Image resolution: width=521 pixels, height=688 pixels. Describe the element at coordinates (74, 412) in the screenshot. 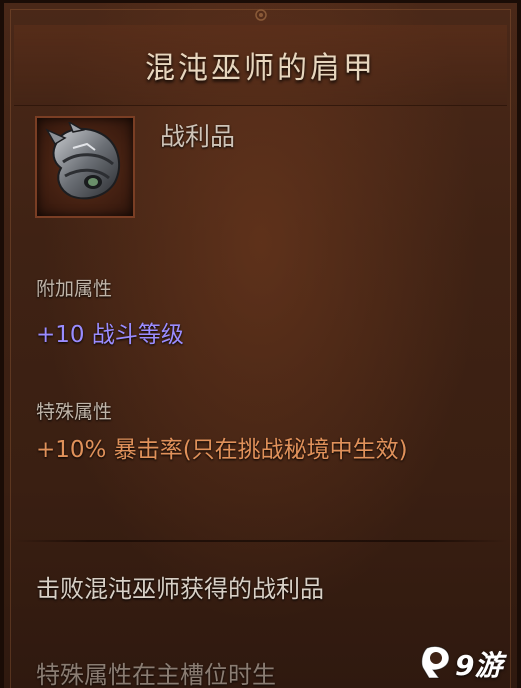

I see `special-attributes-label: 特殊属性` at that location.